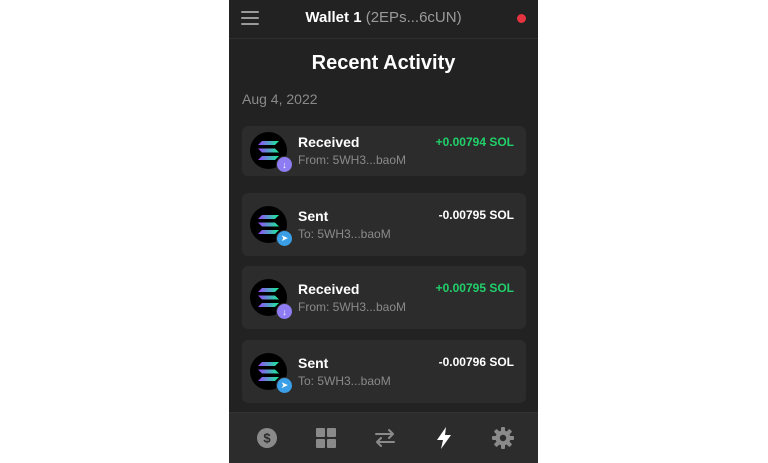 The width and height of the screenshot is (768, 463). Describe the element at coordinates (444, 438) in the screenshot. I see `lightning-icon` at that location.